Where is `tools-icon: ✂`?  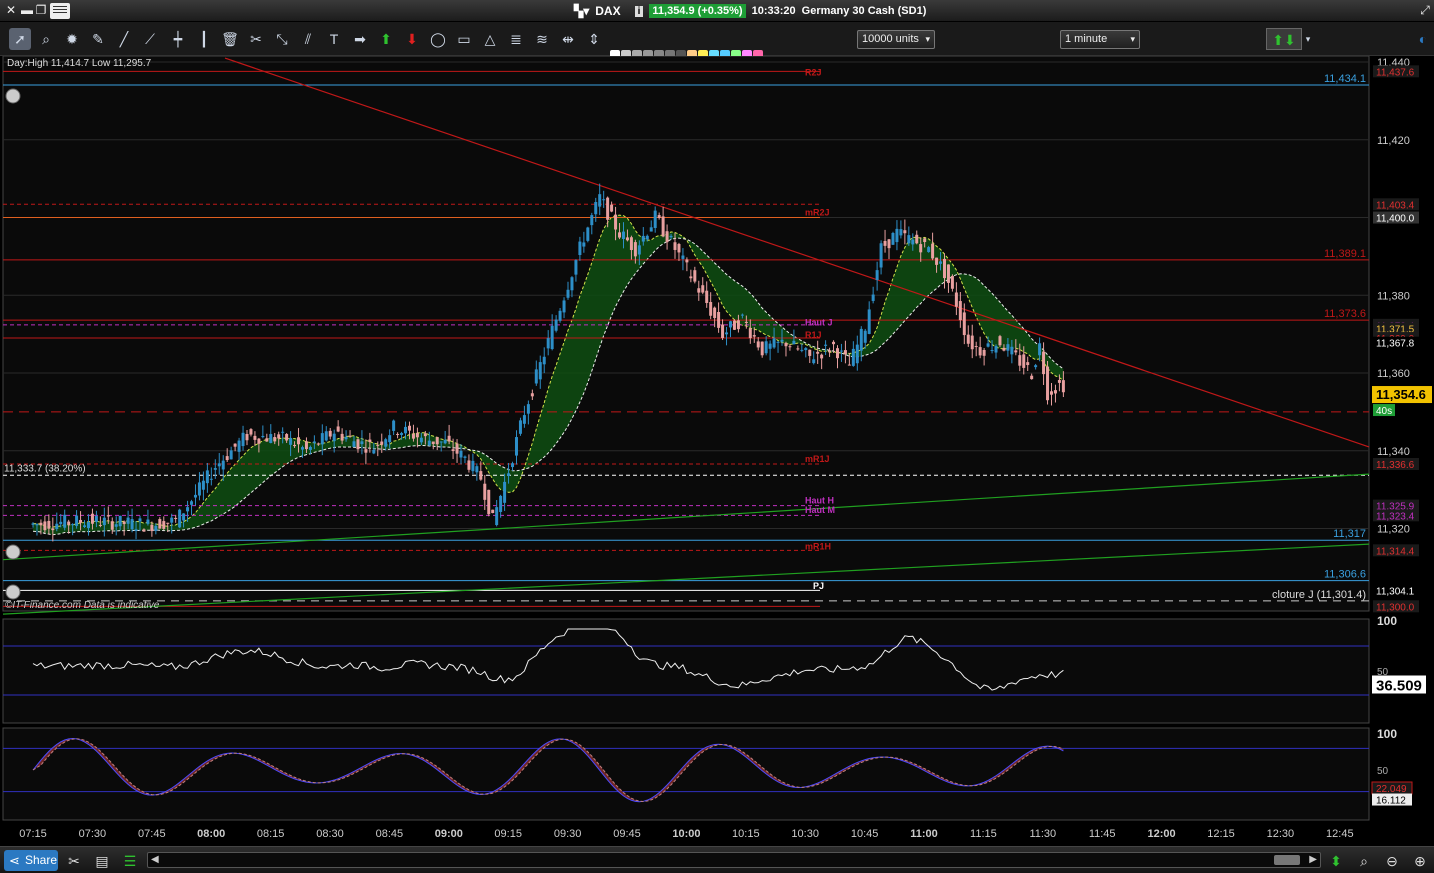 tools-icon: ✂ is located at coordinates (256, 39).